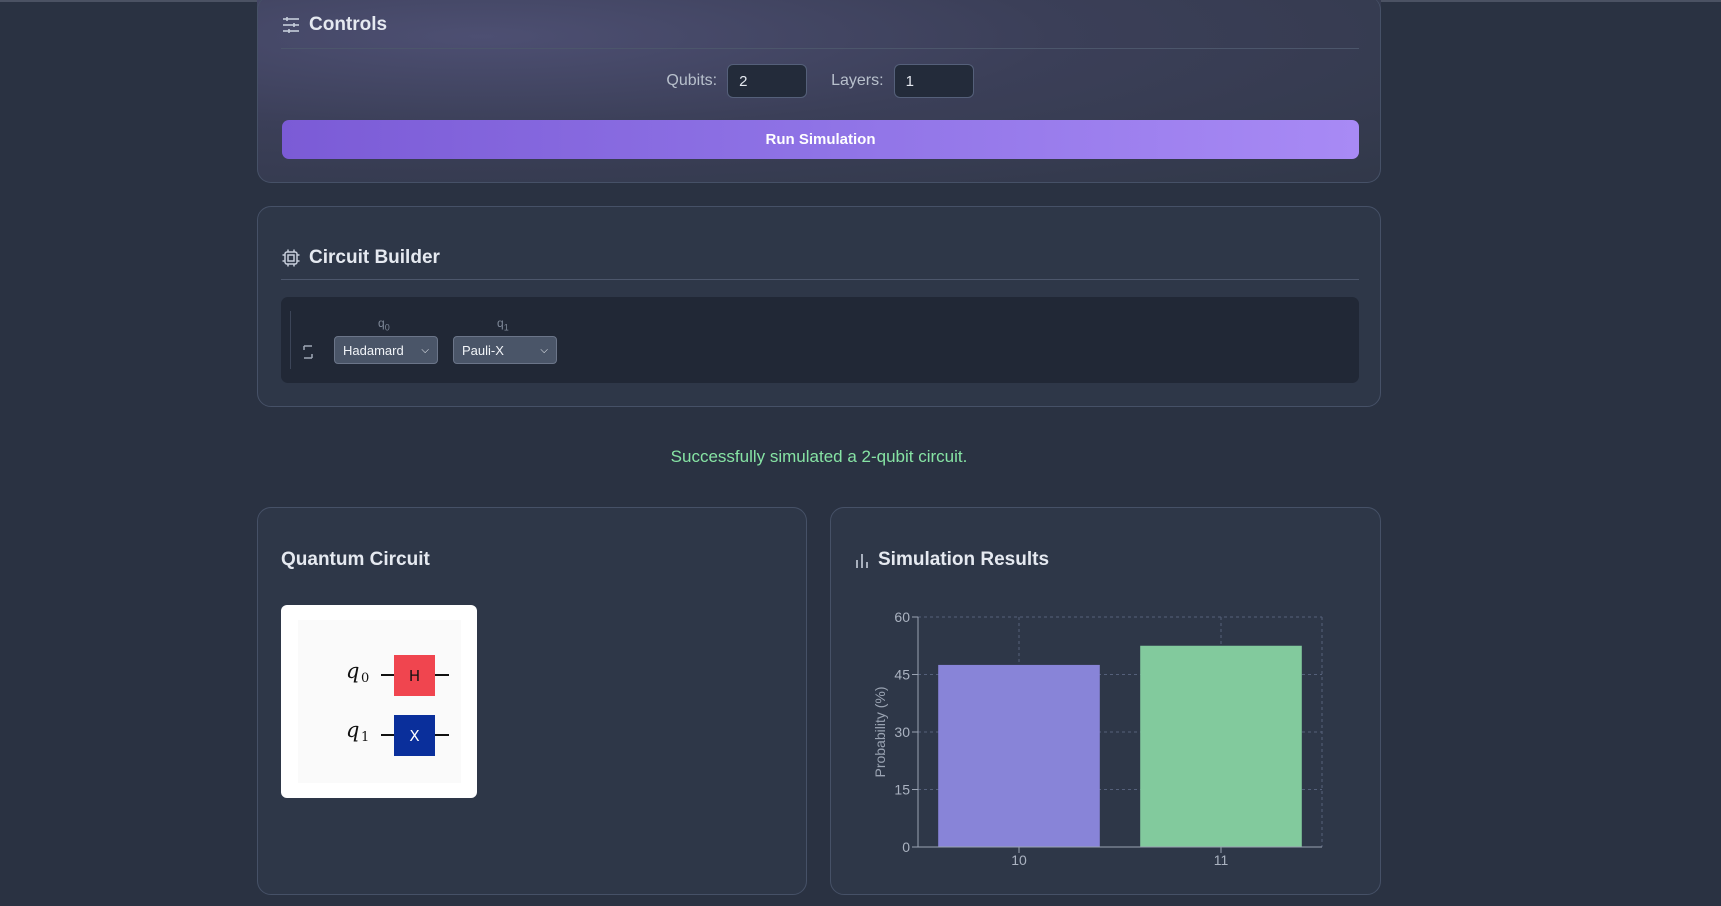 The image size is (1721, 906). What do you see at coordinates (505, 350) in the screenshot?
I see `gate-select-q1: Pauli-X ⌵` at bounding box center [505, 350].